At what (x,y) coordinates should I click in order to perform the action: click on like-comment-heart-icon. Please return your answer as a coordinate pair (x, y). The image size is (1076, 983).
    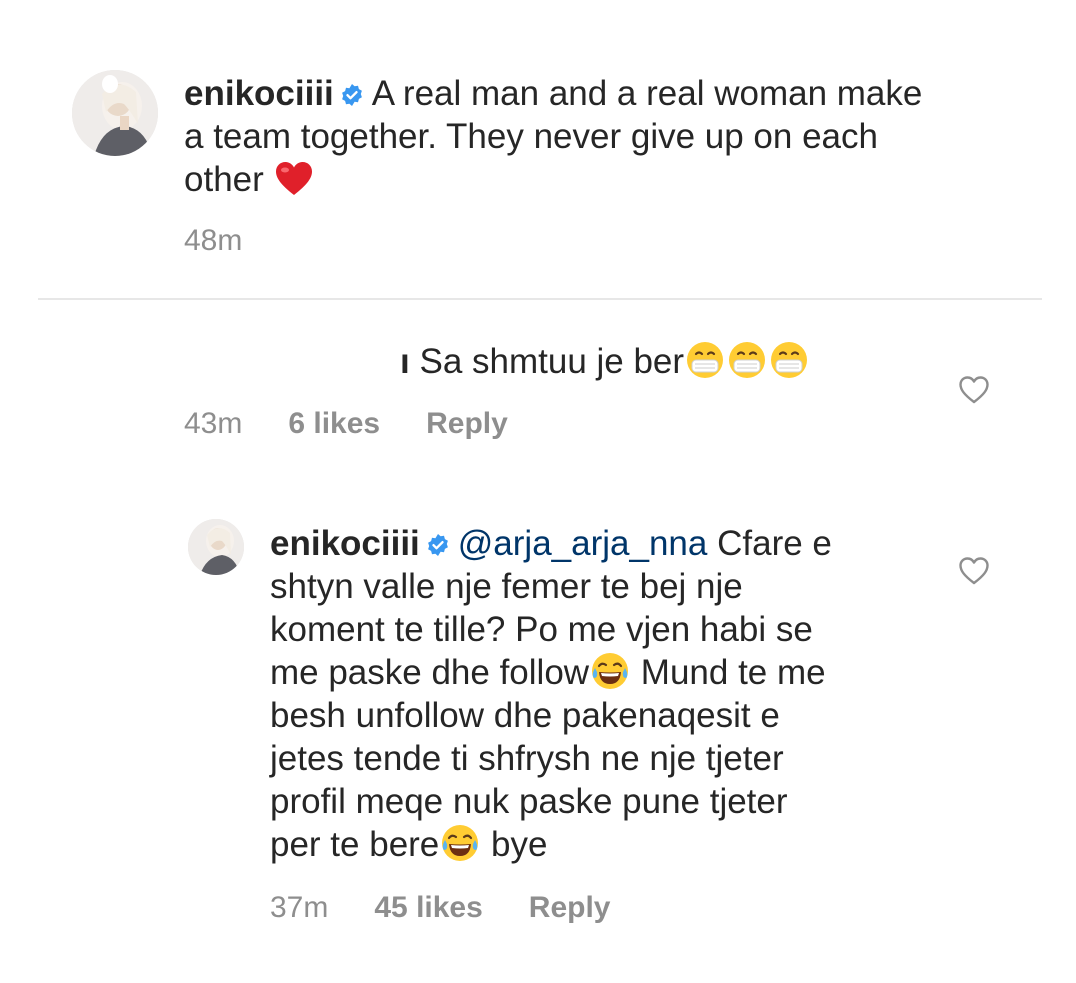
    Looking at the image, I should click on (974, 390).